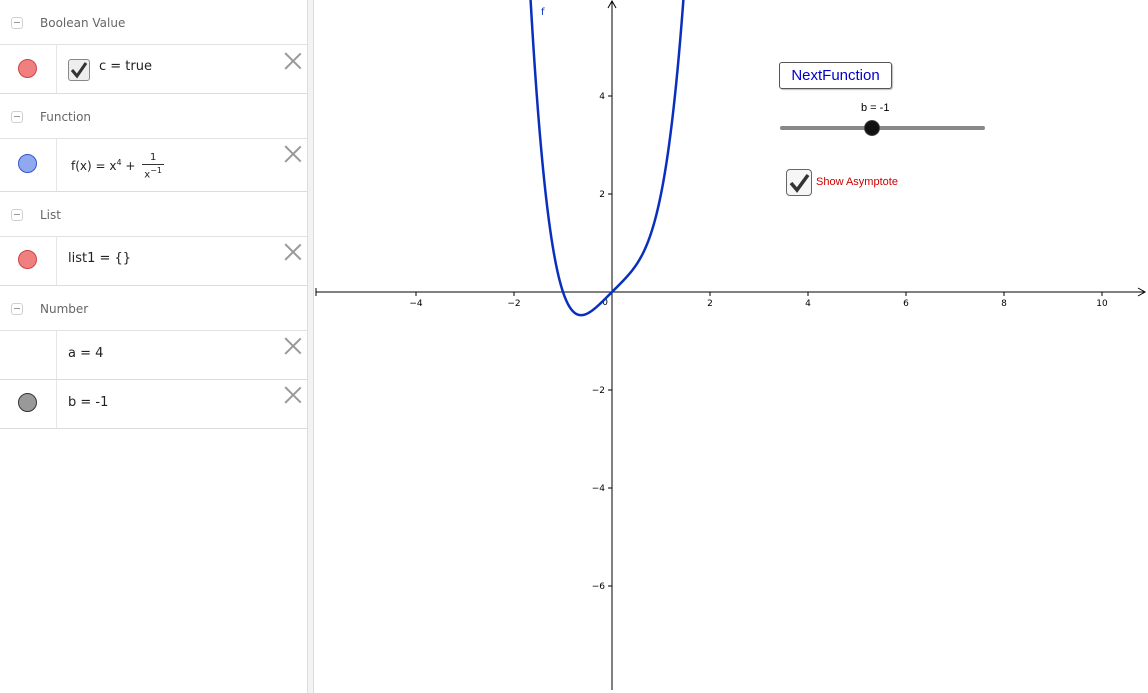  Describe the element at coordinates (156, 170) in the screenshot. I see `denominator-exponent: −1` at that location.